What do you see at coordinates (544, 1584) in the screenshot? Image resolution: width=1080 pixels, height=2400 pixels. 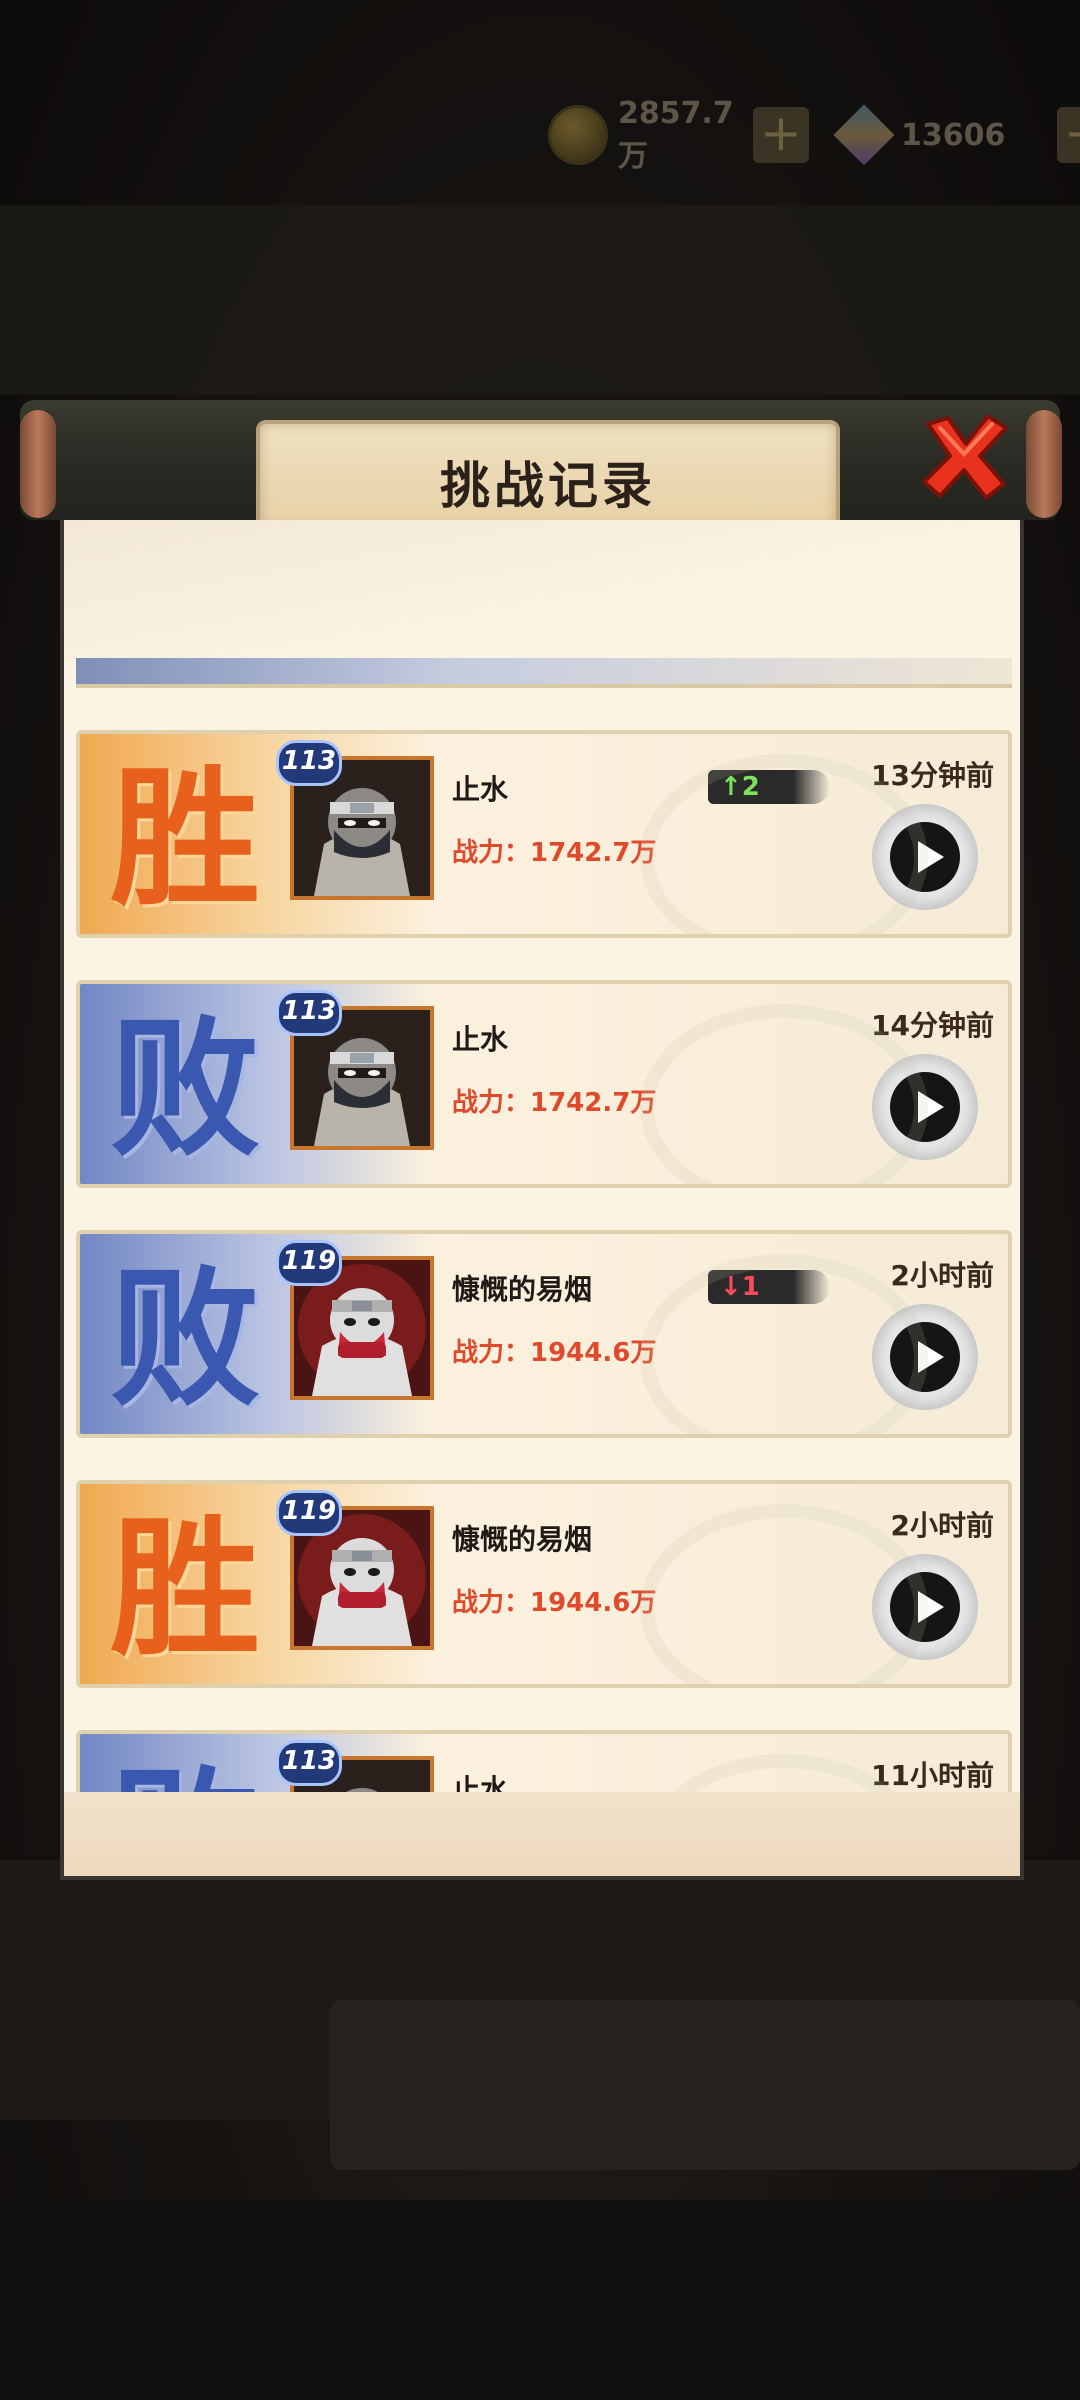 I see `record-row: 胜 119 慷慨的易烟 战力：1944.6万 2小时前` at bounding box center [544, 1584].